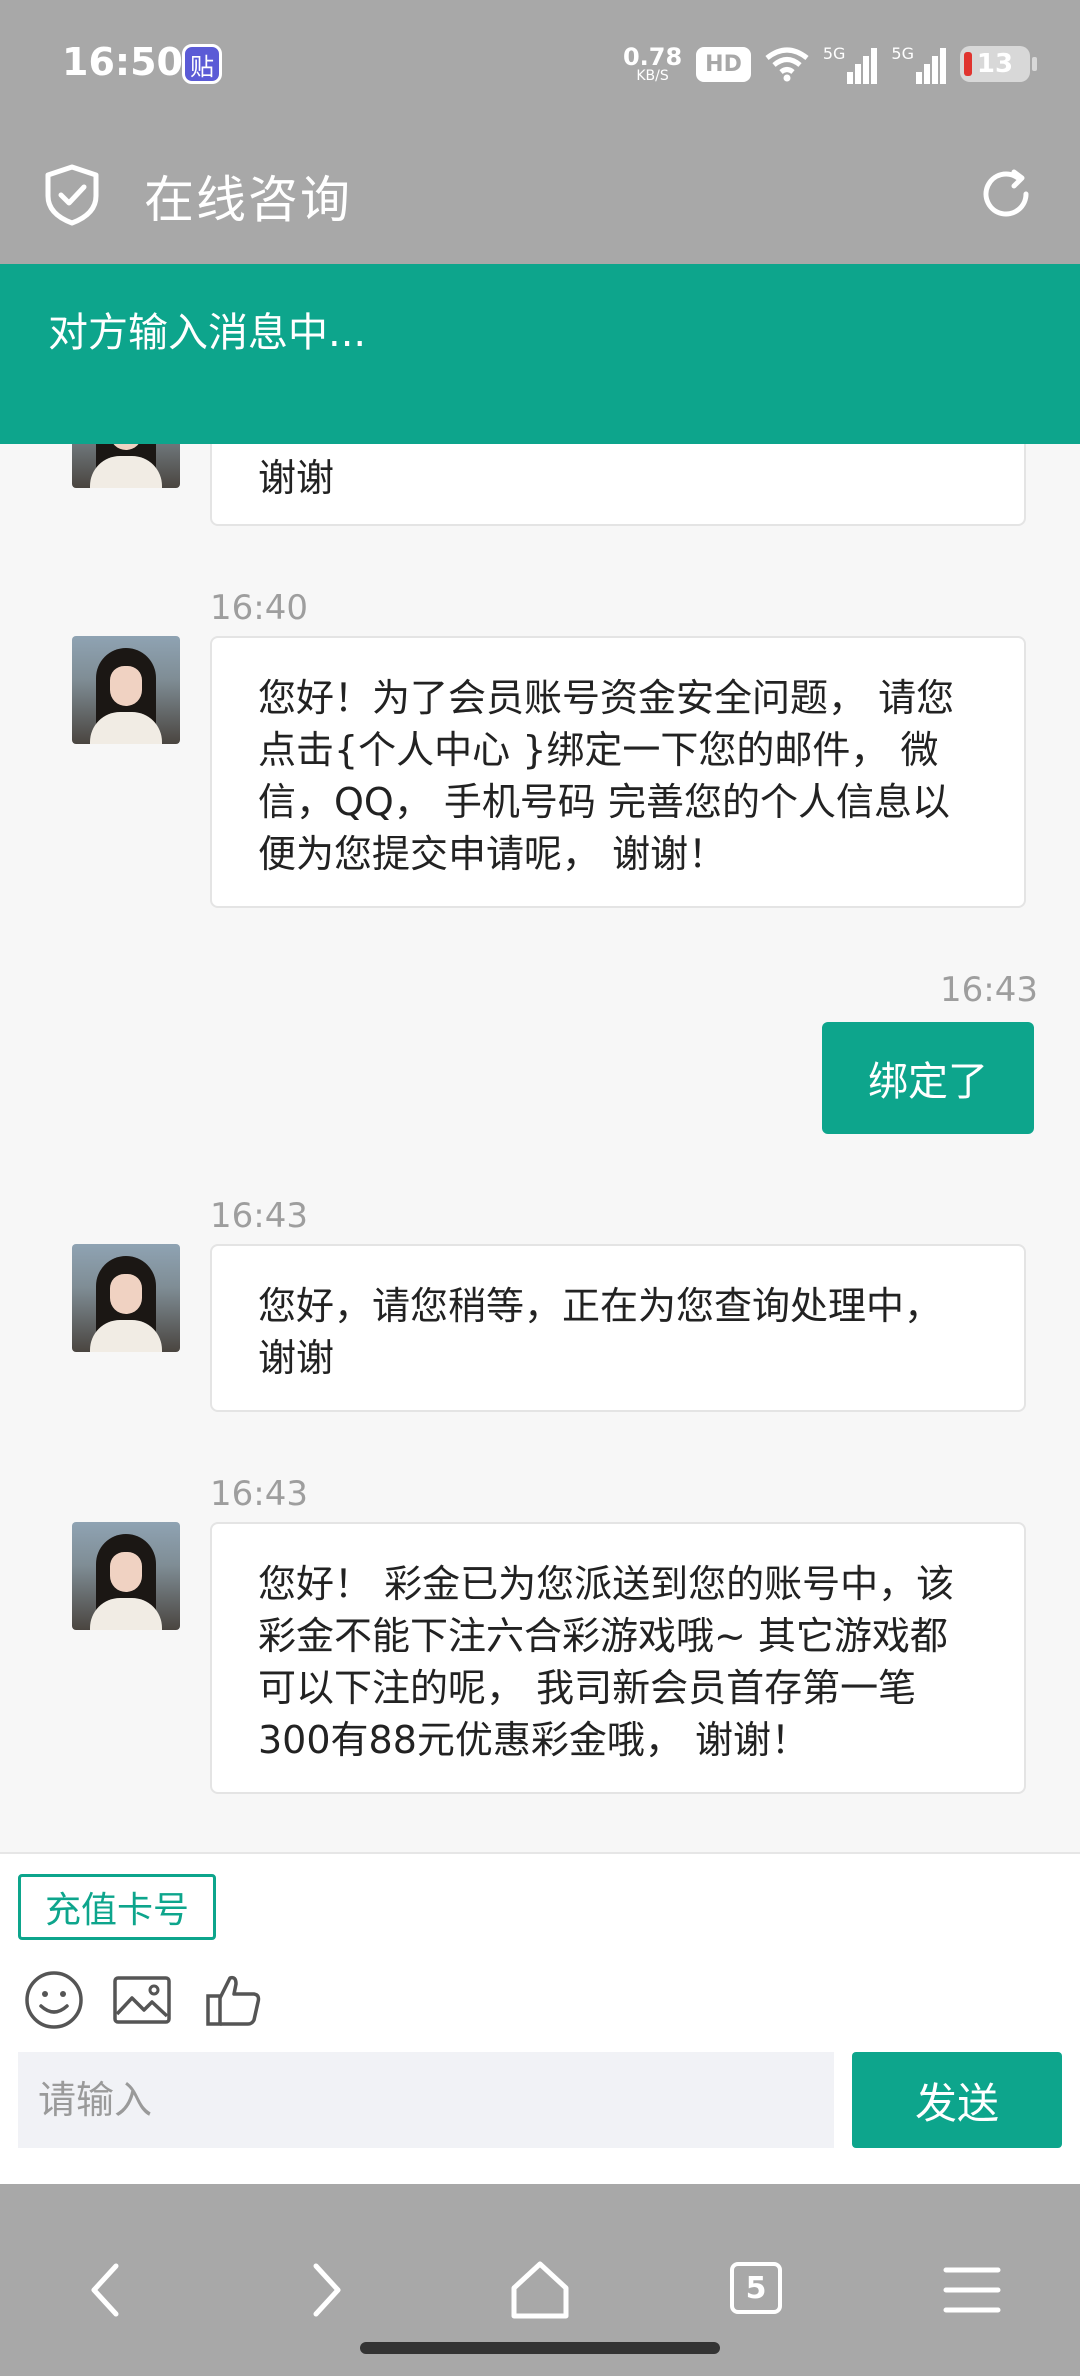 This screenshot has width=1080, height=2376. I want to click on battery-icon: 13, so click(998, 64).